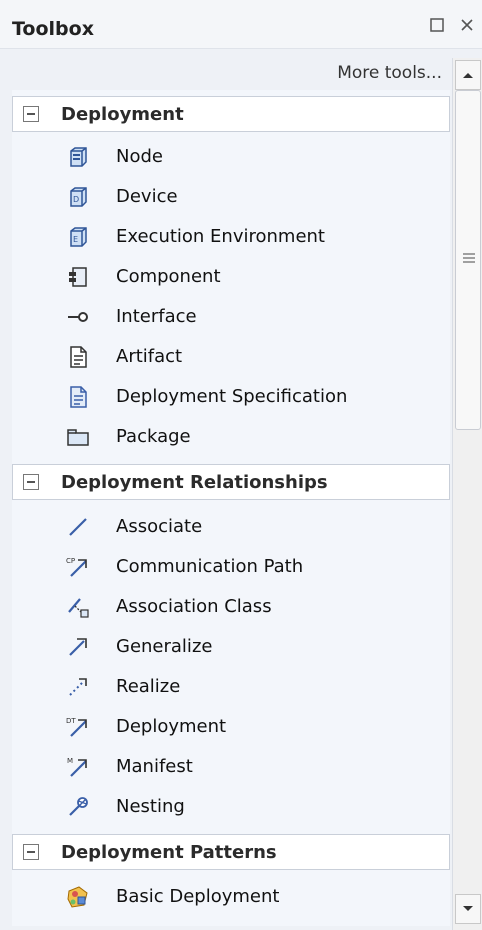 The image size is (482, 930). I want to click on section-label: Deployment Patterns, so click(169, 852).